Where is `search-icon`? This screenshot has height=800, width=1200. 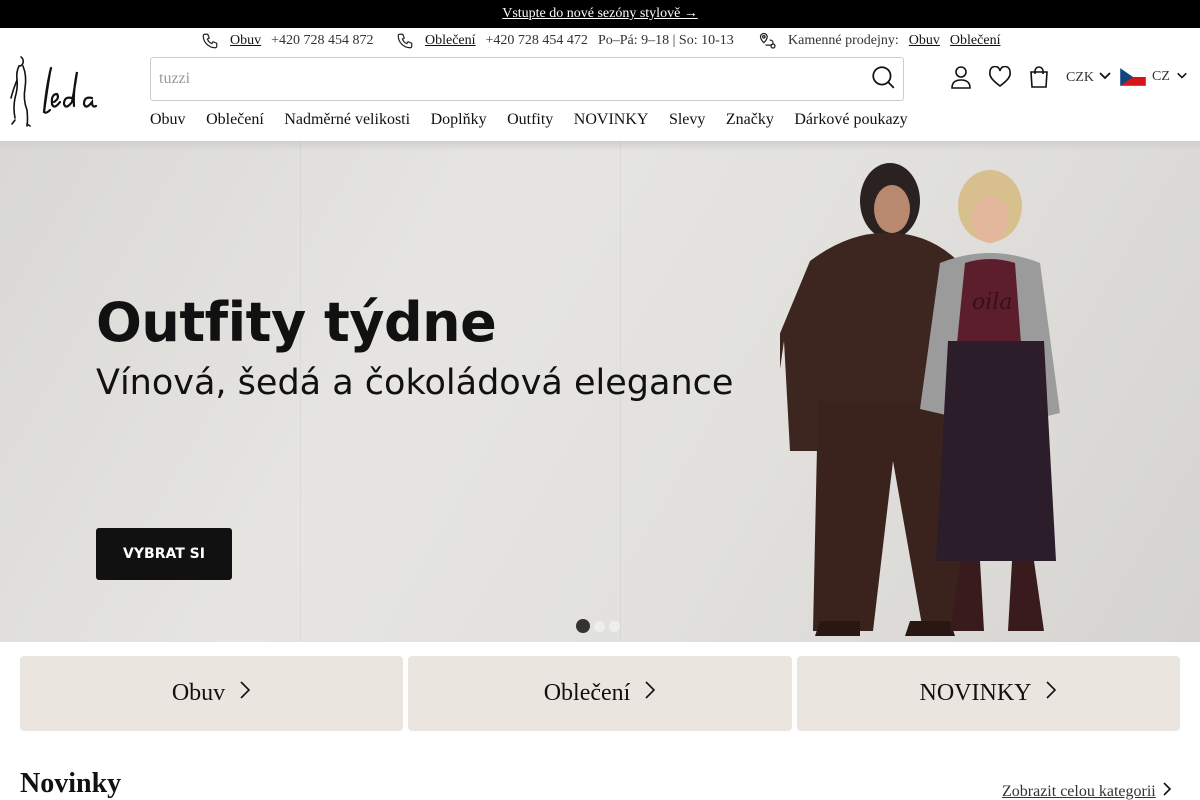
search-icon is located at coordinates (883, 79).